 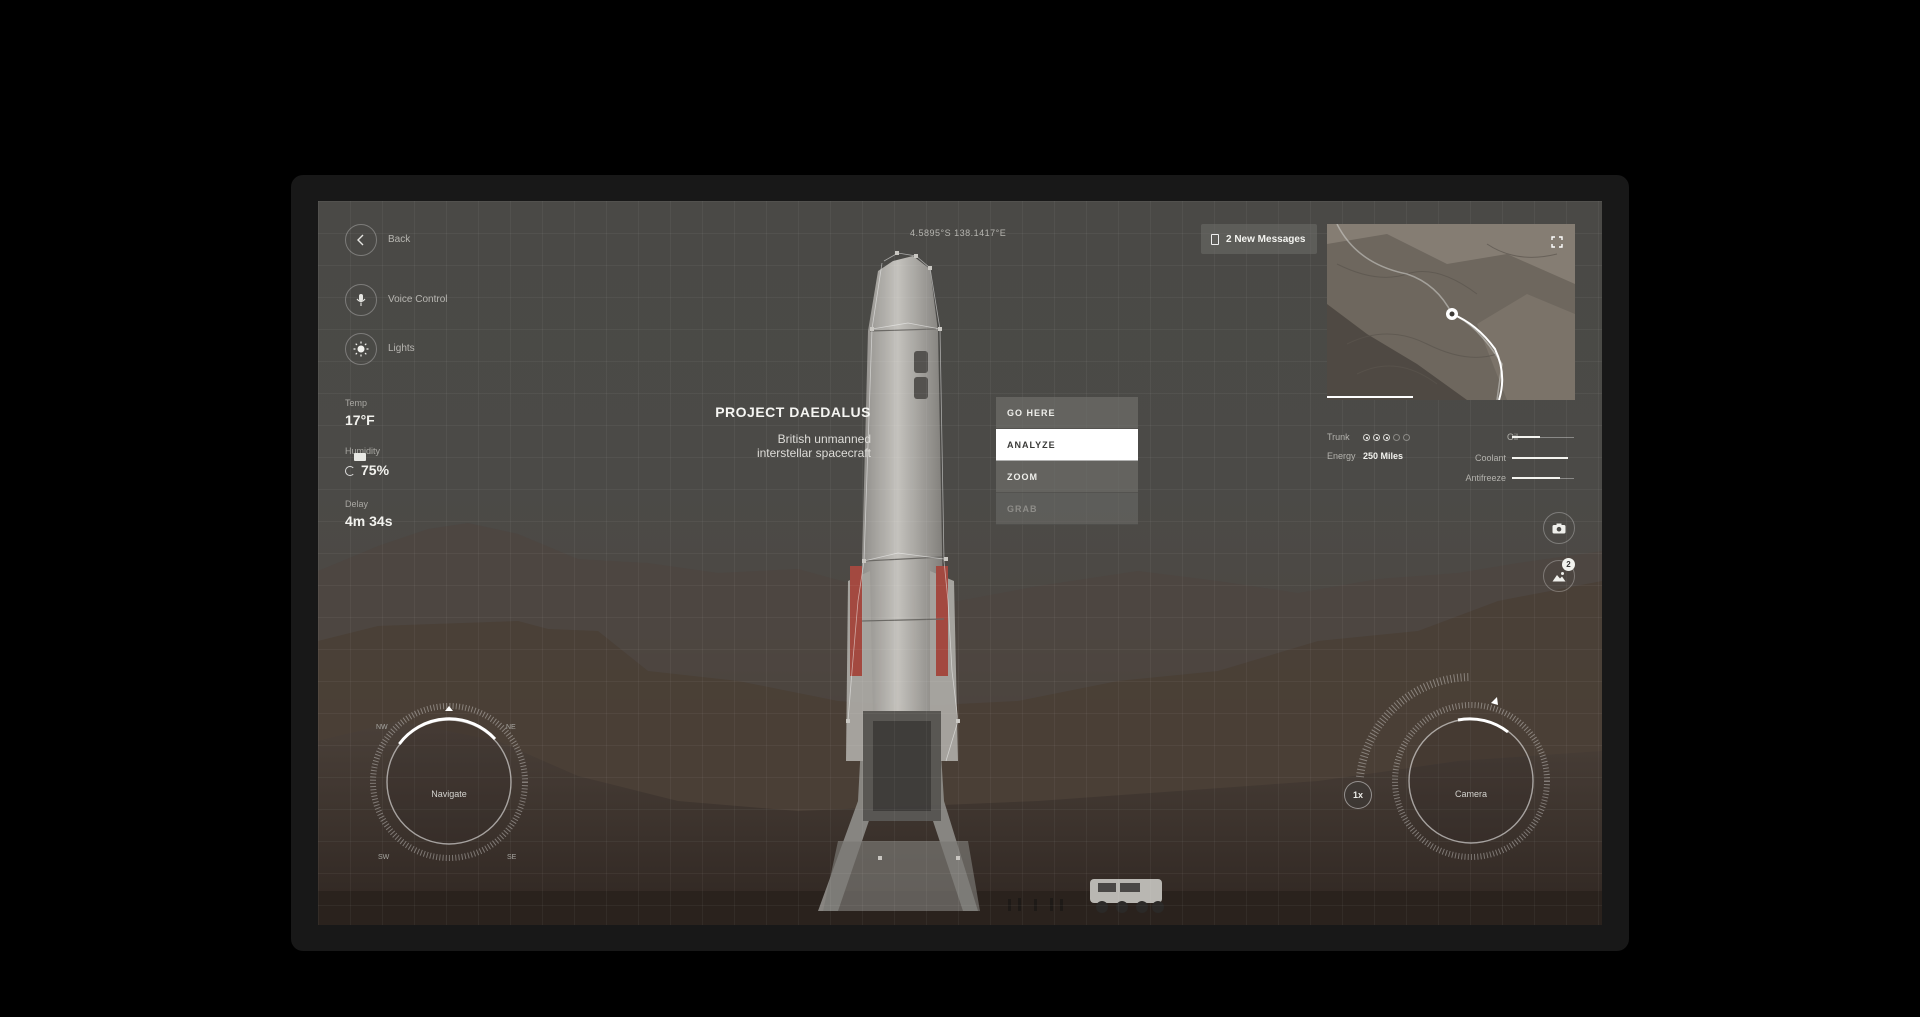 What do you see at coordinates (1536, 478) in the screenshot?
I see `antifreeze-bar-fill` at bounding box center [1536, 478].